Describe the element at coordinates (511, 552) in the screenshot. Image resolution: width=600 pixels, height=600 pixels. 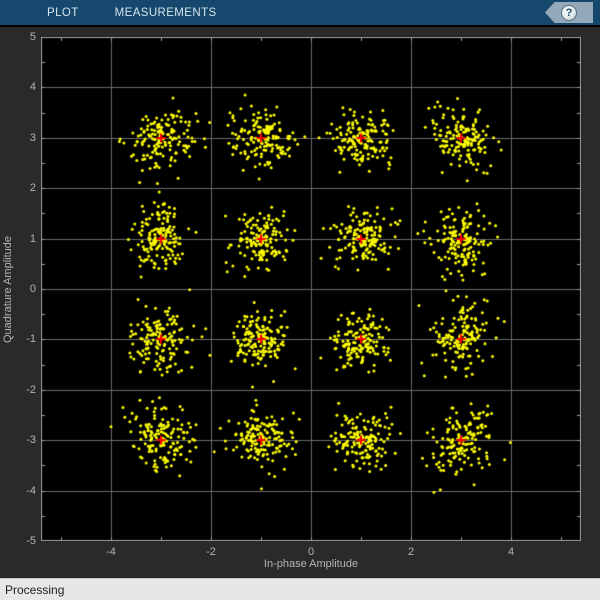
I see `x-tick-label: 4` at that location.